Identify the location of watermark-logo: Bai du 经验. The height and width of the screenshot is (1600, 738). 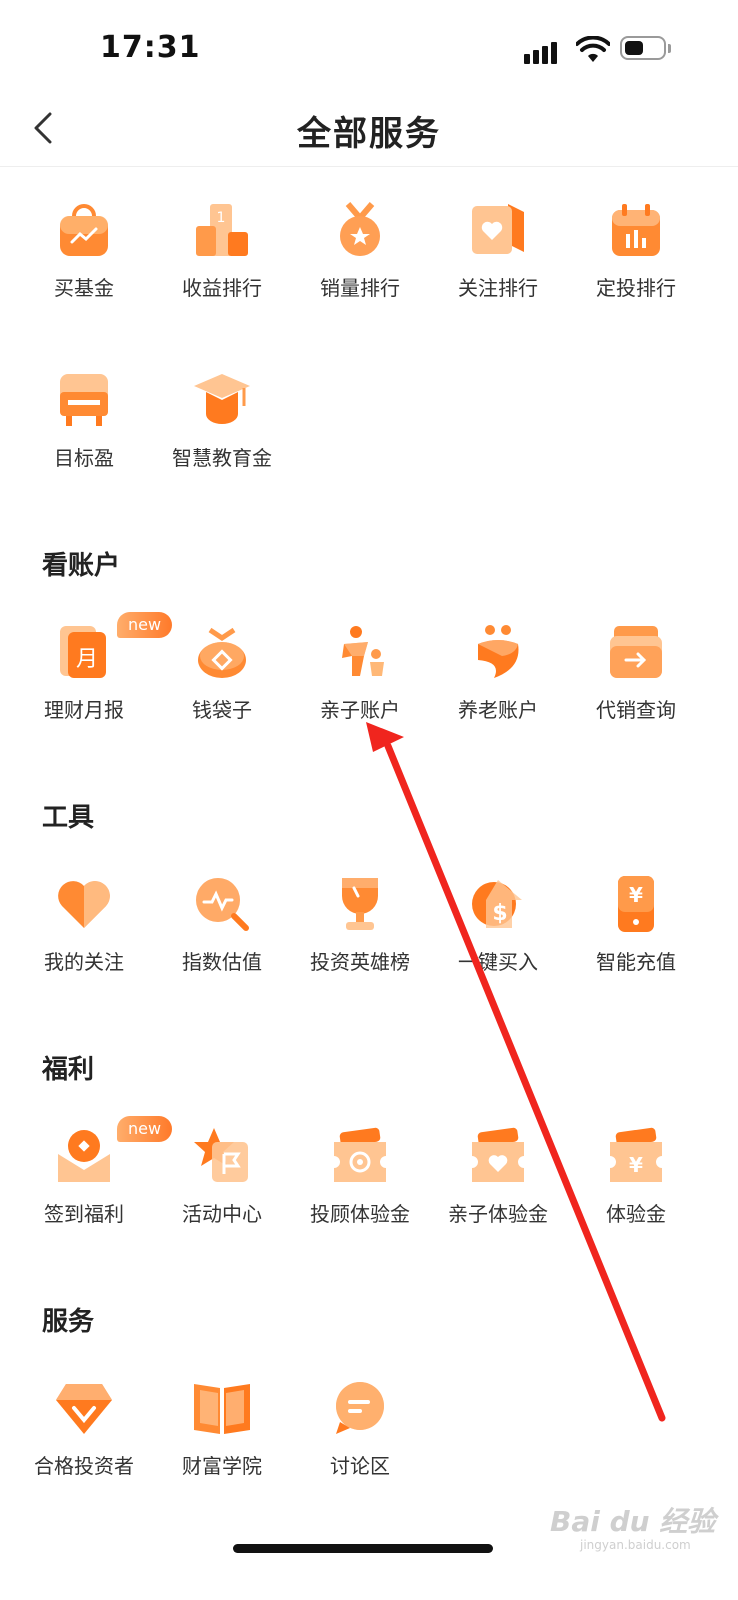
(633, 1521).